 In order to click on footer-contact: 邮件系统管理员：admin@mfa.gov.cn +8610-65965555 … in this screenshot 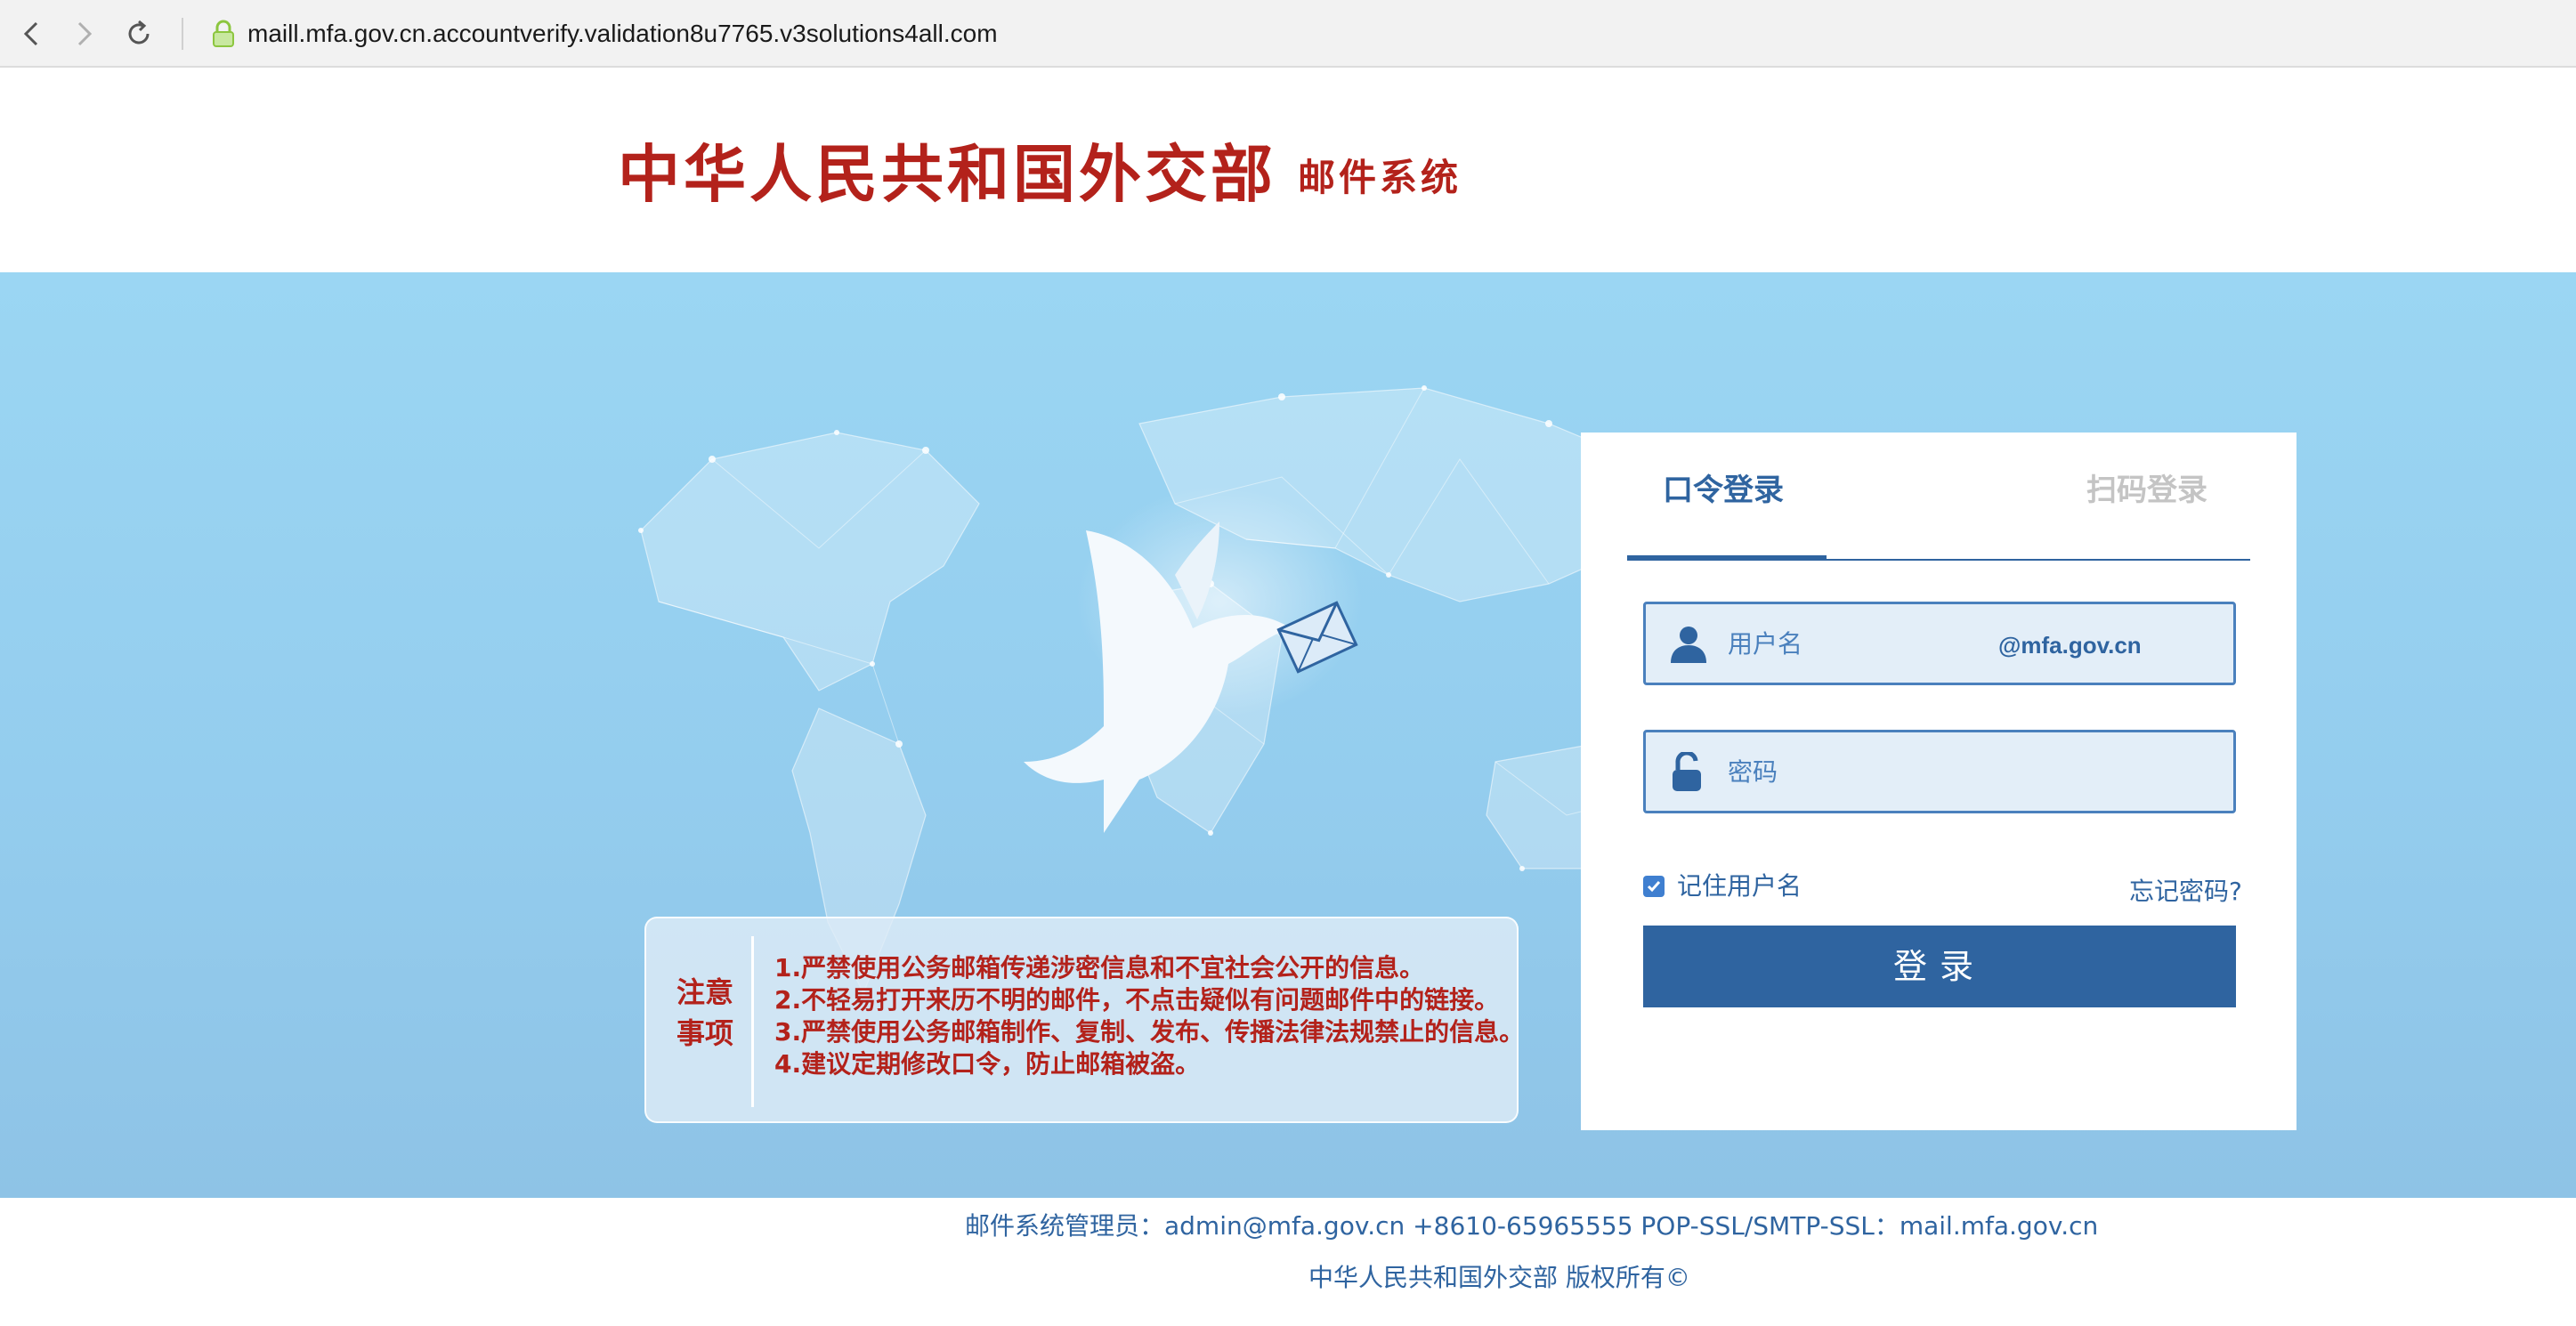, I will do `click(1532, 1226)`.